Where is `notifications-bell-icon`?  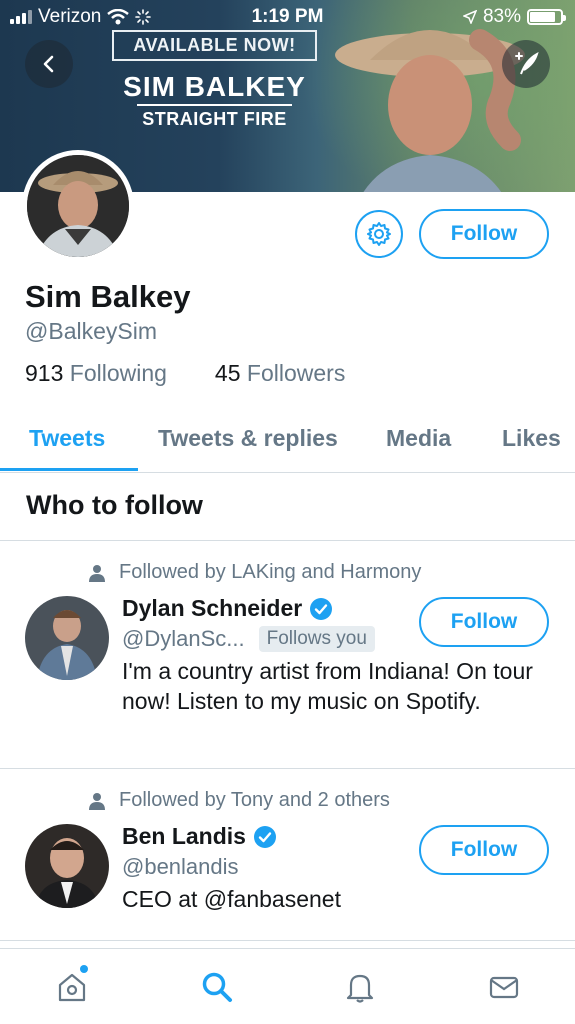
notifications-bell-icon is located at coordinates (360, 988).